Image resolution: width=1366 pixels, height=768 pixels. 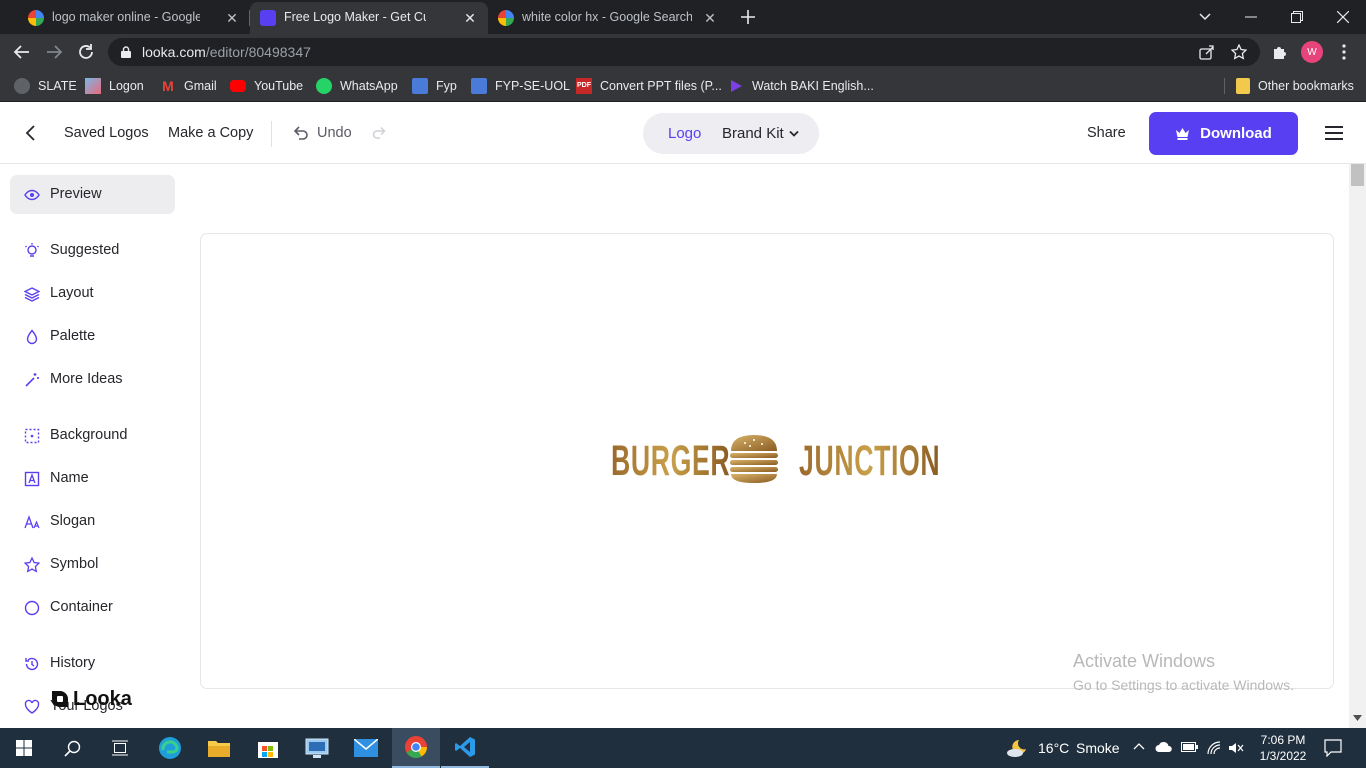 I want to click on sidebar-item-palette: Palette, so click(x=92, y=336).